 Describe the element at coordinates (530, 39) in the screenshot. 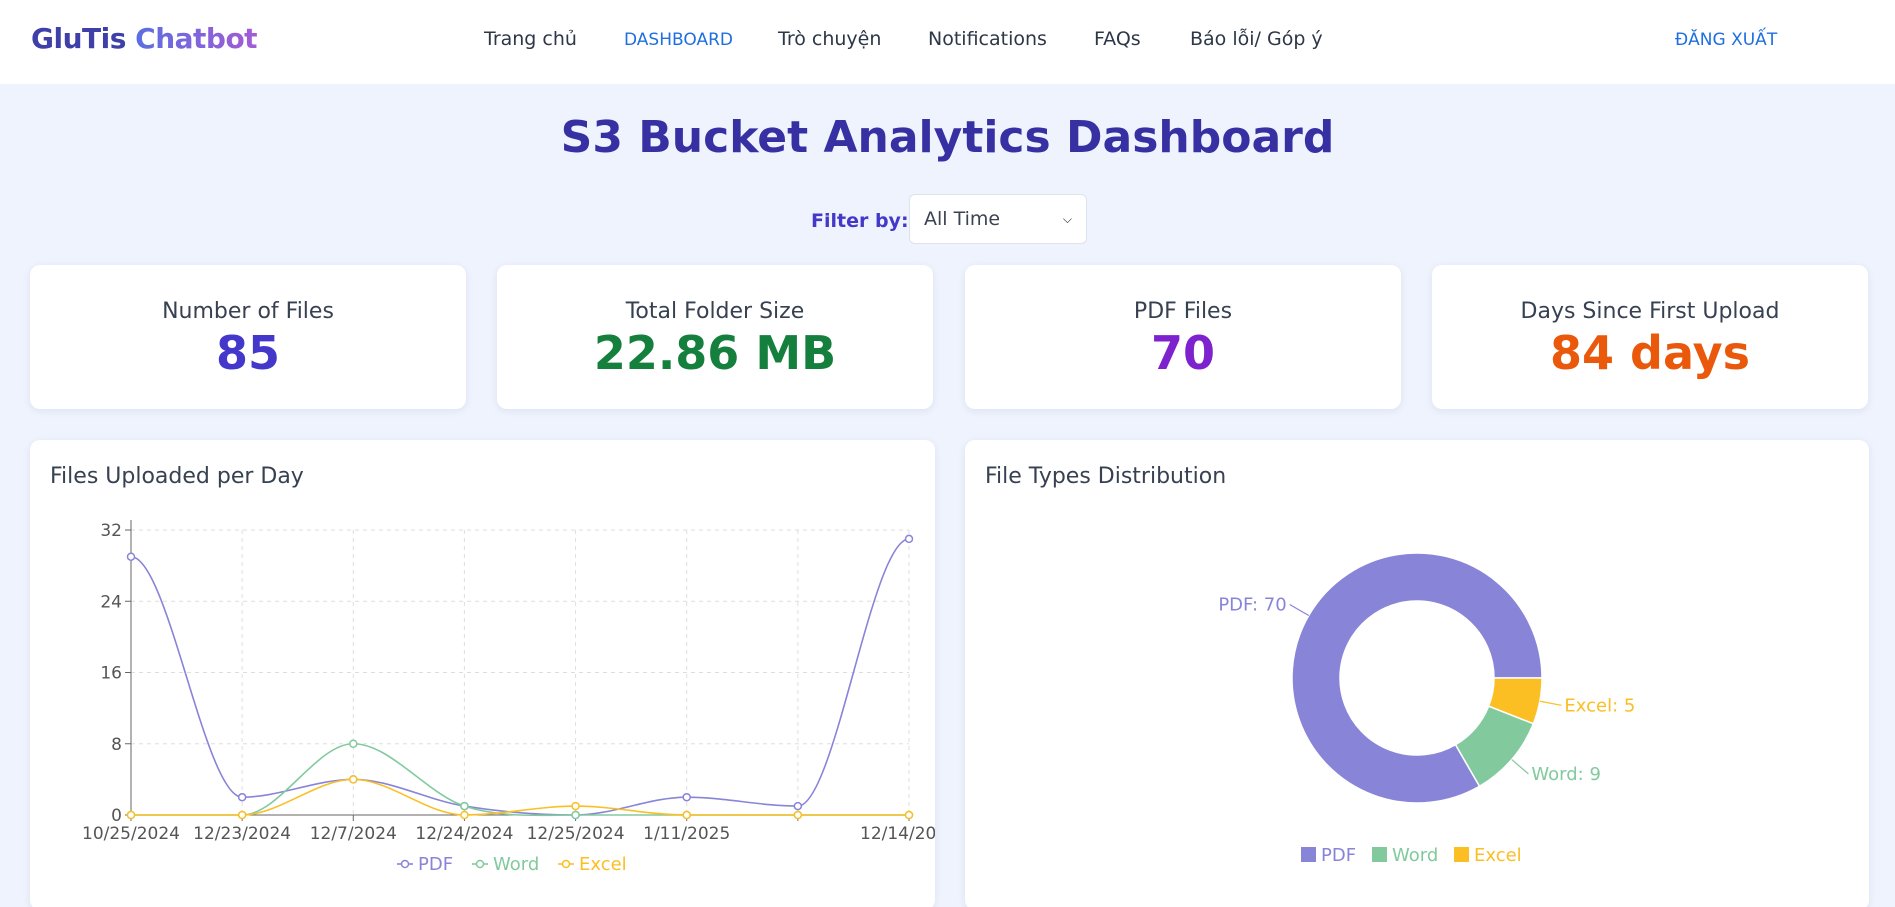

I see `nav-item-home: Trang chủ` at that location.